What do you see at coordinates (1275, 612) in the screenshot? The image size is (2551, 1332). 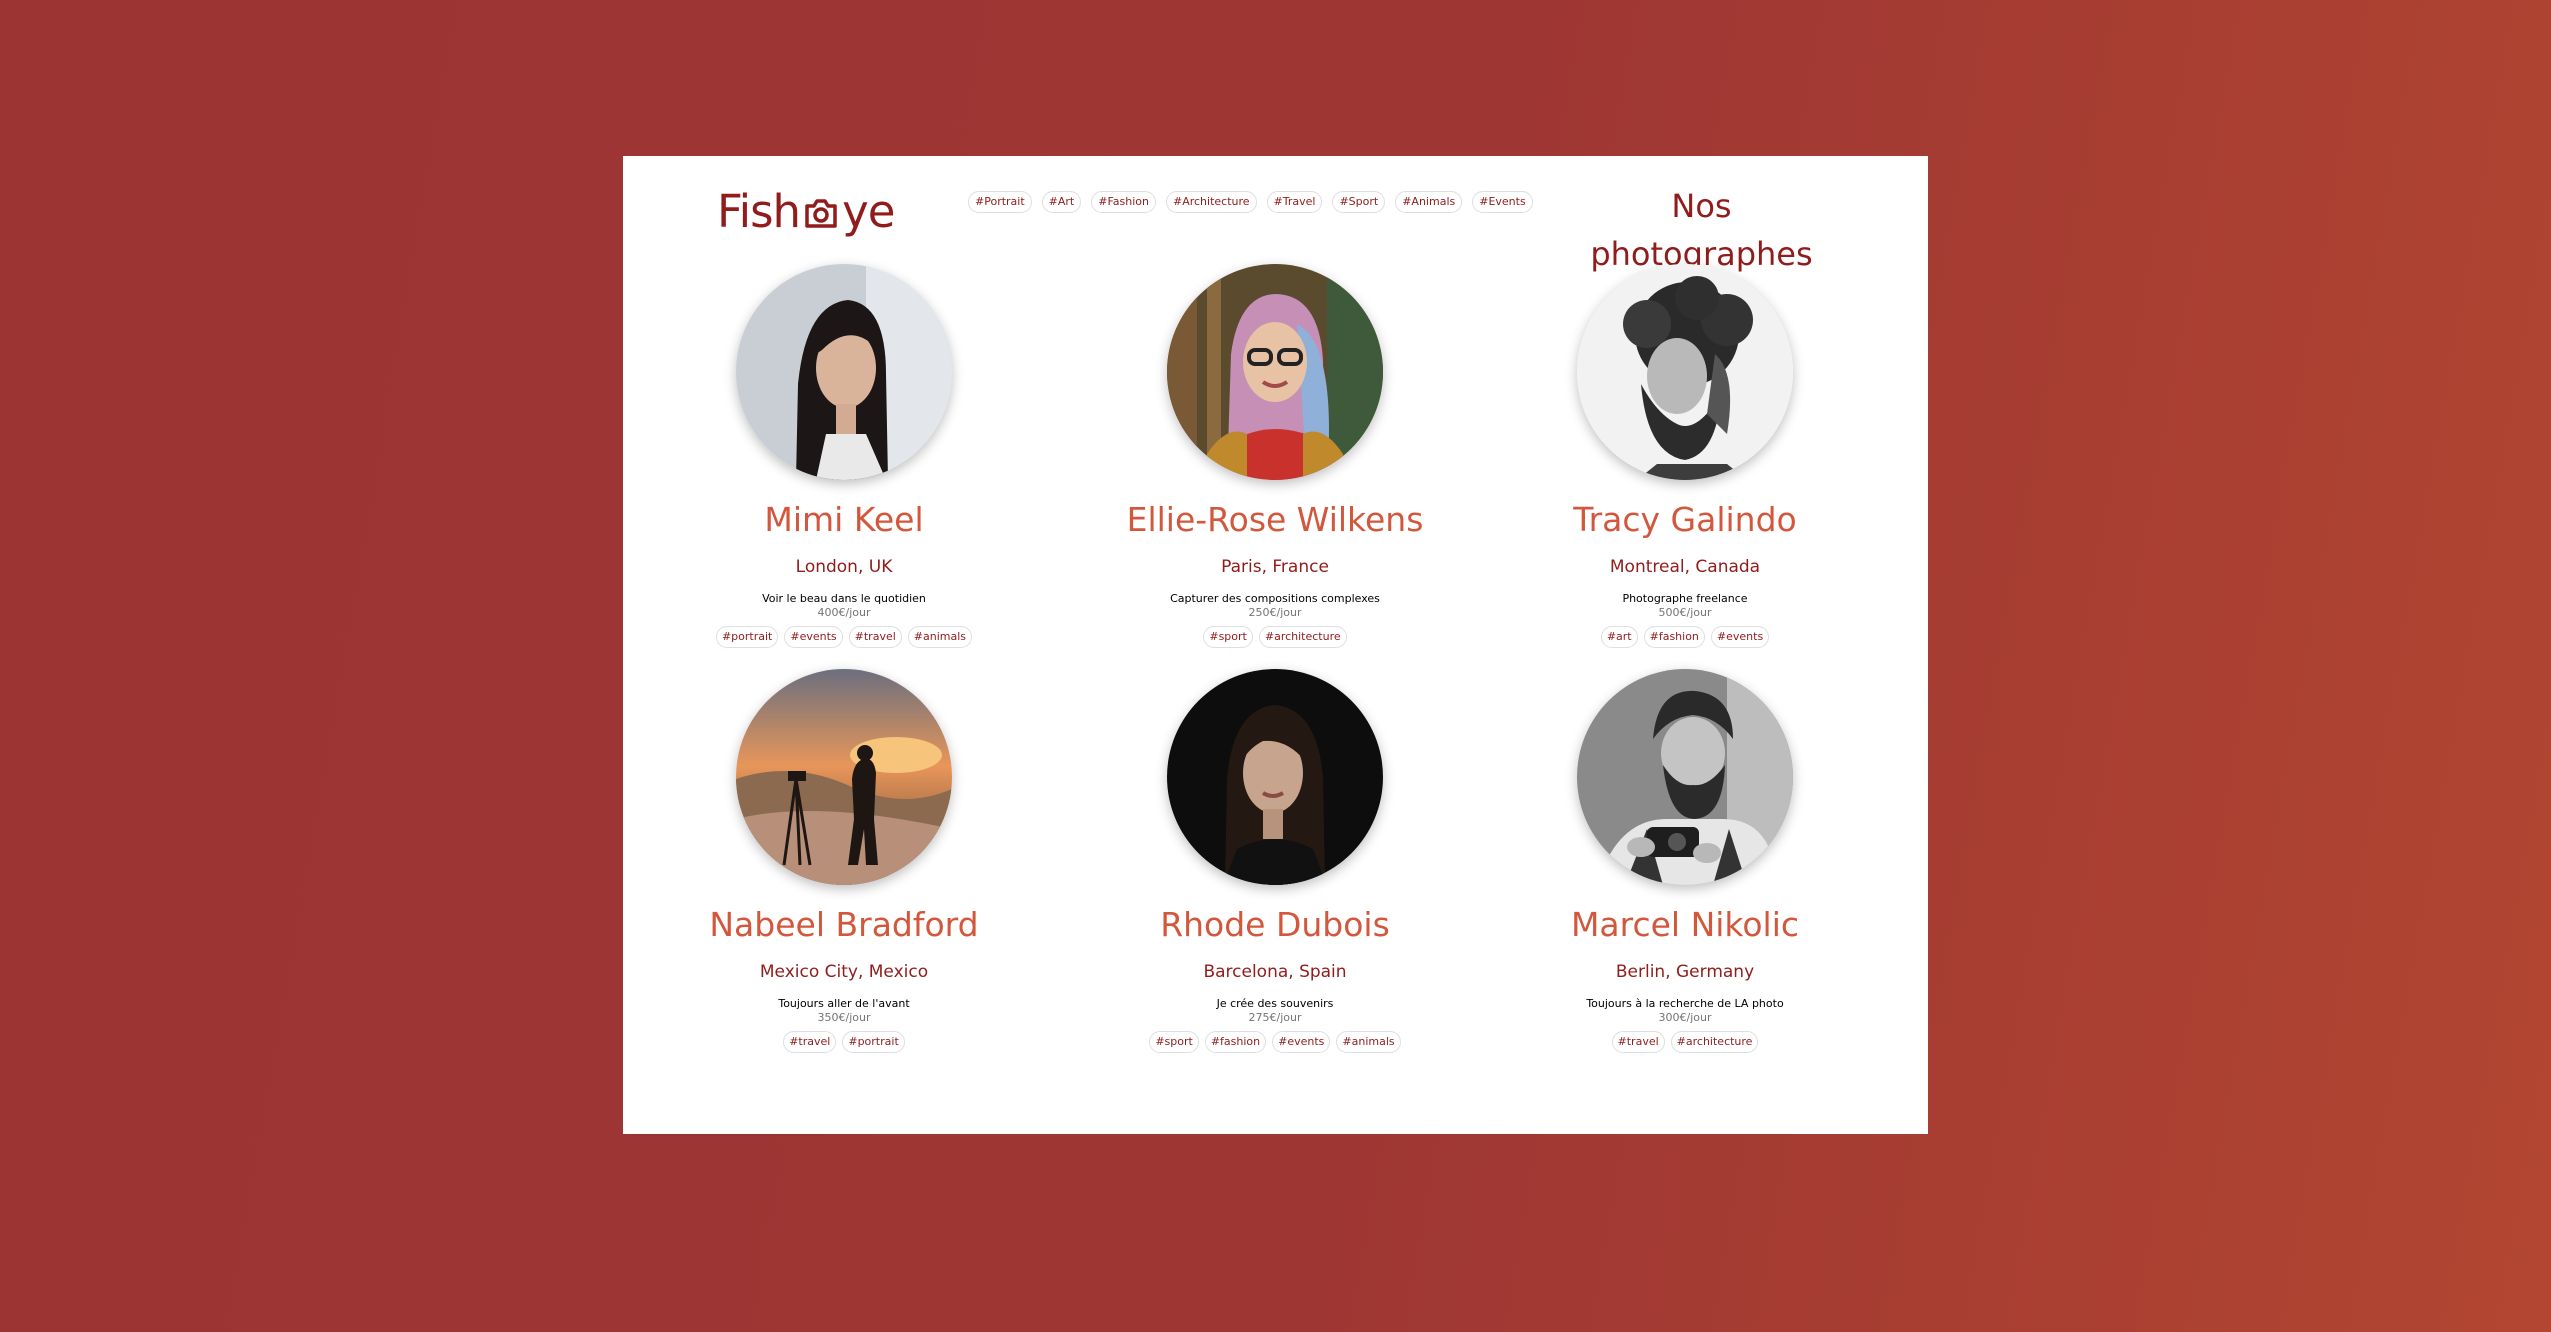 I see `photographer-price: 250€/jour` at bounding box center [1275, 612].